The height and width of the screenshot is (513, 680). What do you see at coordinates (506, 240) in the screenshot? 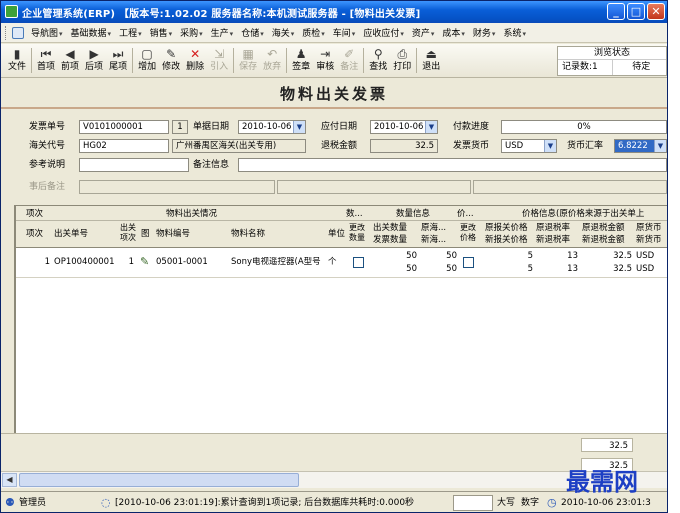
I see `col-new-price-header: 新报关价格` at bounding box center [506, 240].